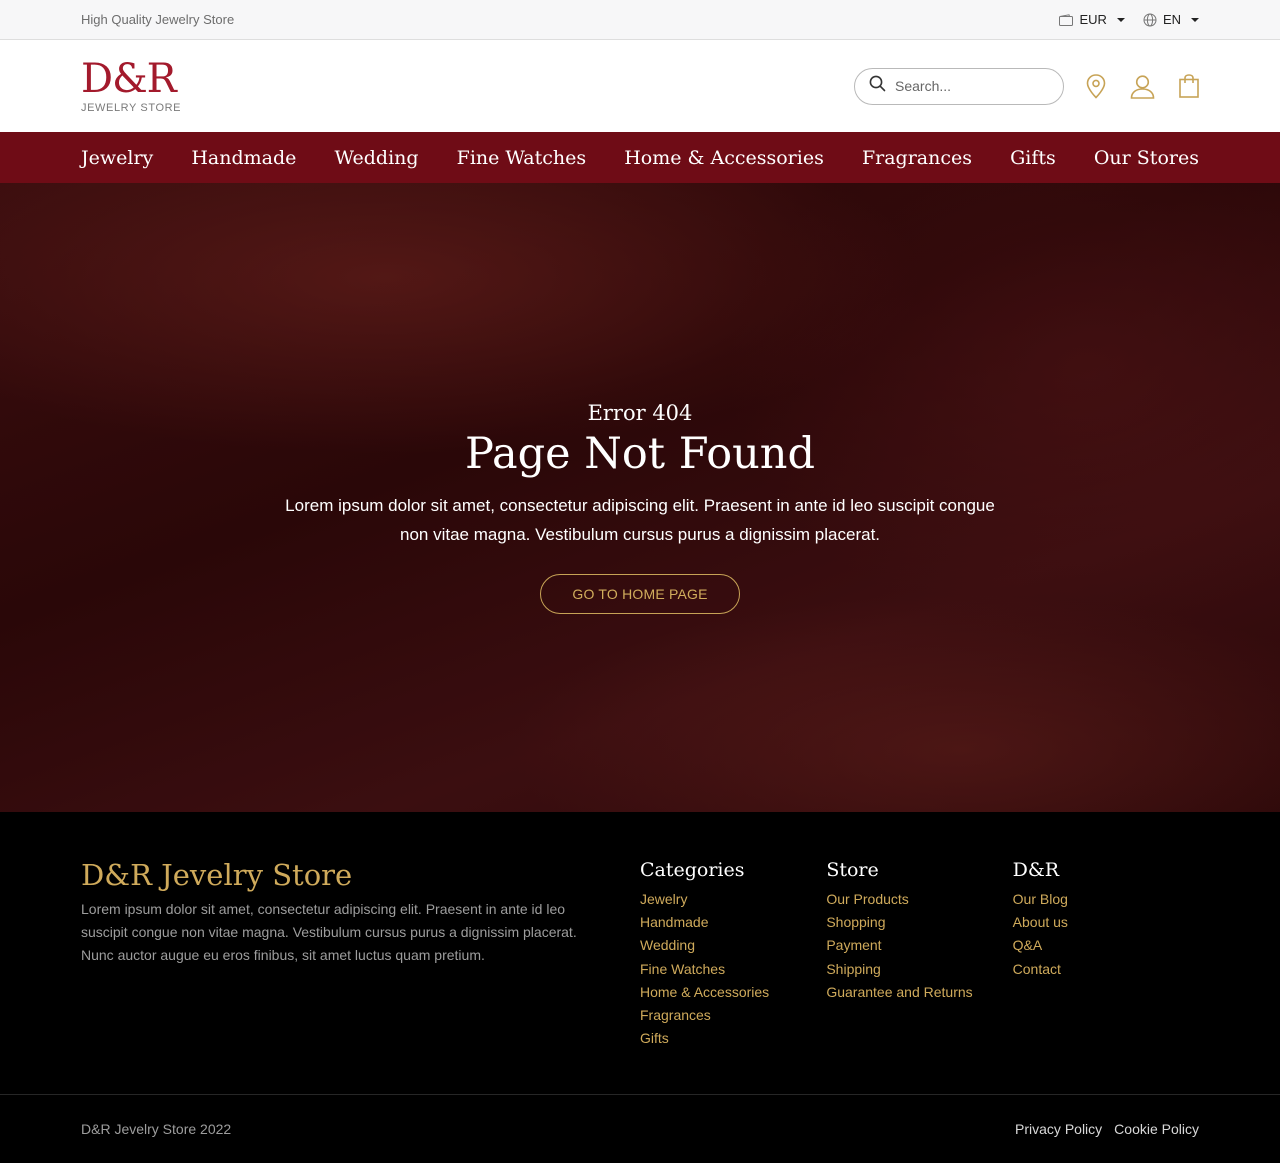 The image size is (1280, 1163). What do you see at coordinates (852, 870) in the screenshot?
I see `footer-column-title: Store` at bounding box center [852, 870].